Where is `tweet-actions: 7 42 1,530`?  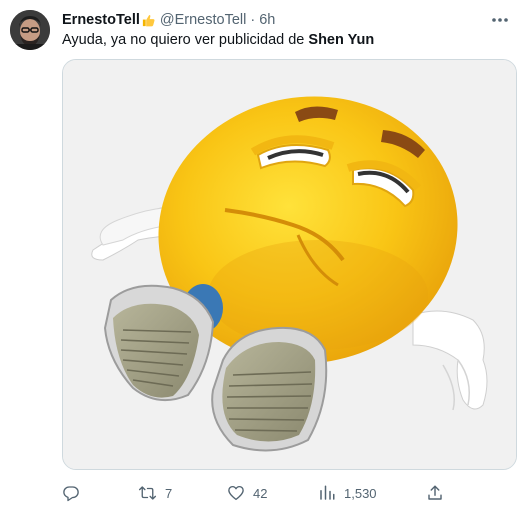
tweet-actions: 7 42 1,530 is located at coordinates (289, 493).